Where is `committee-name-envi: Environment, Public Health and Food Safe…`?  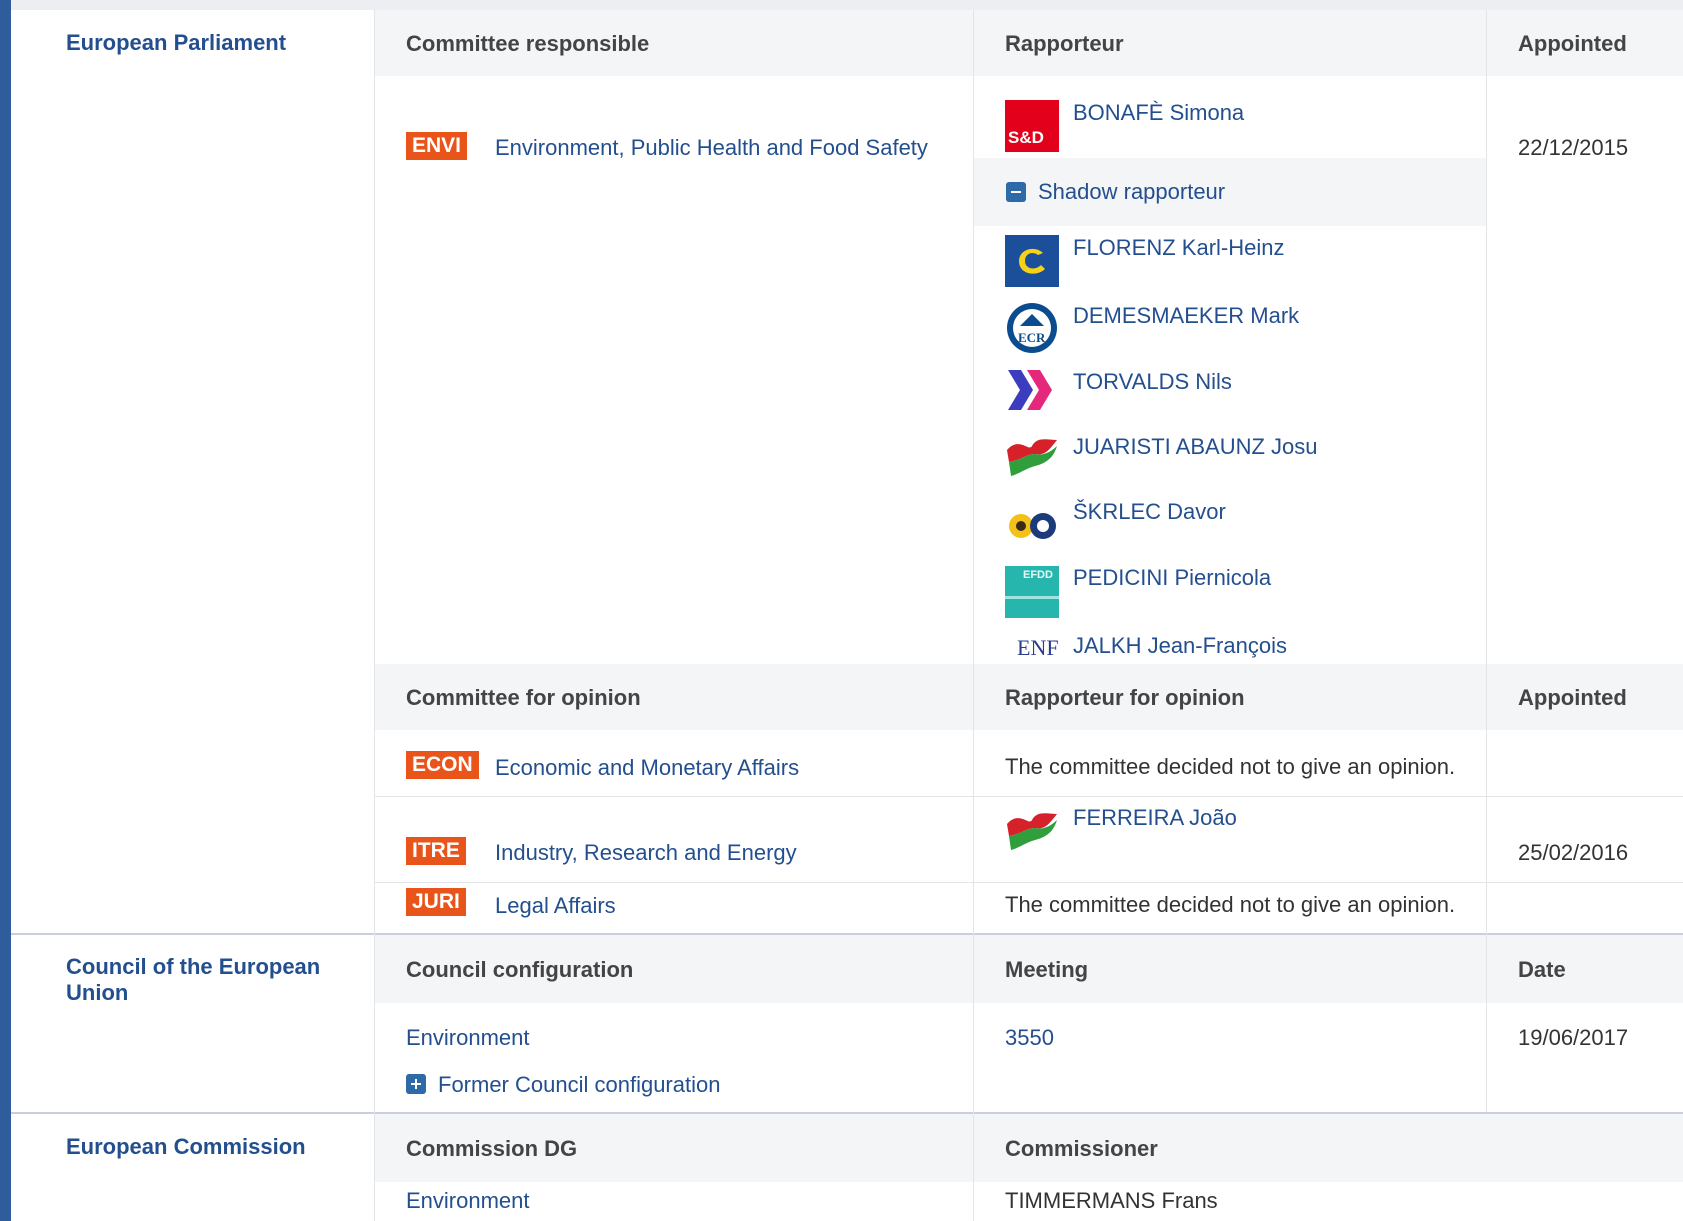 committee-name-envi: Environment, Public Health and Food Safe… is located at coordinates (711, 148).